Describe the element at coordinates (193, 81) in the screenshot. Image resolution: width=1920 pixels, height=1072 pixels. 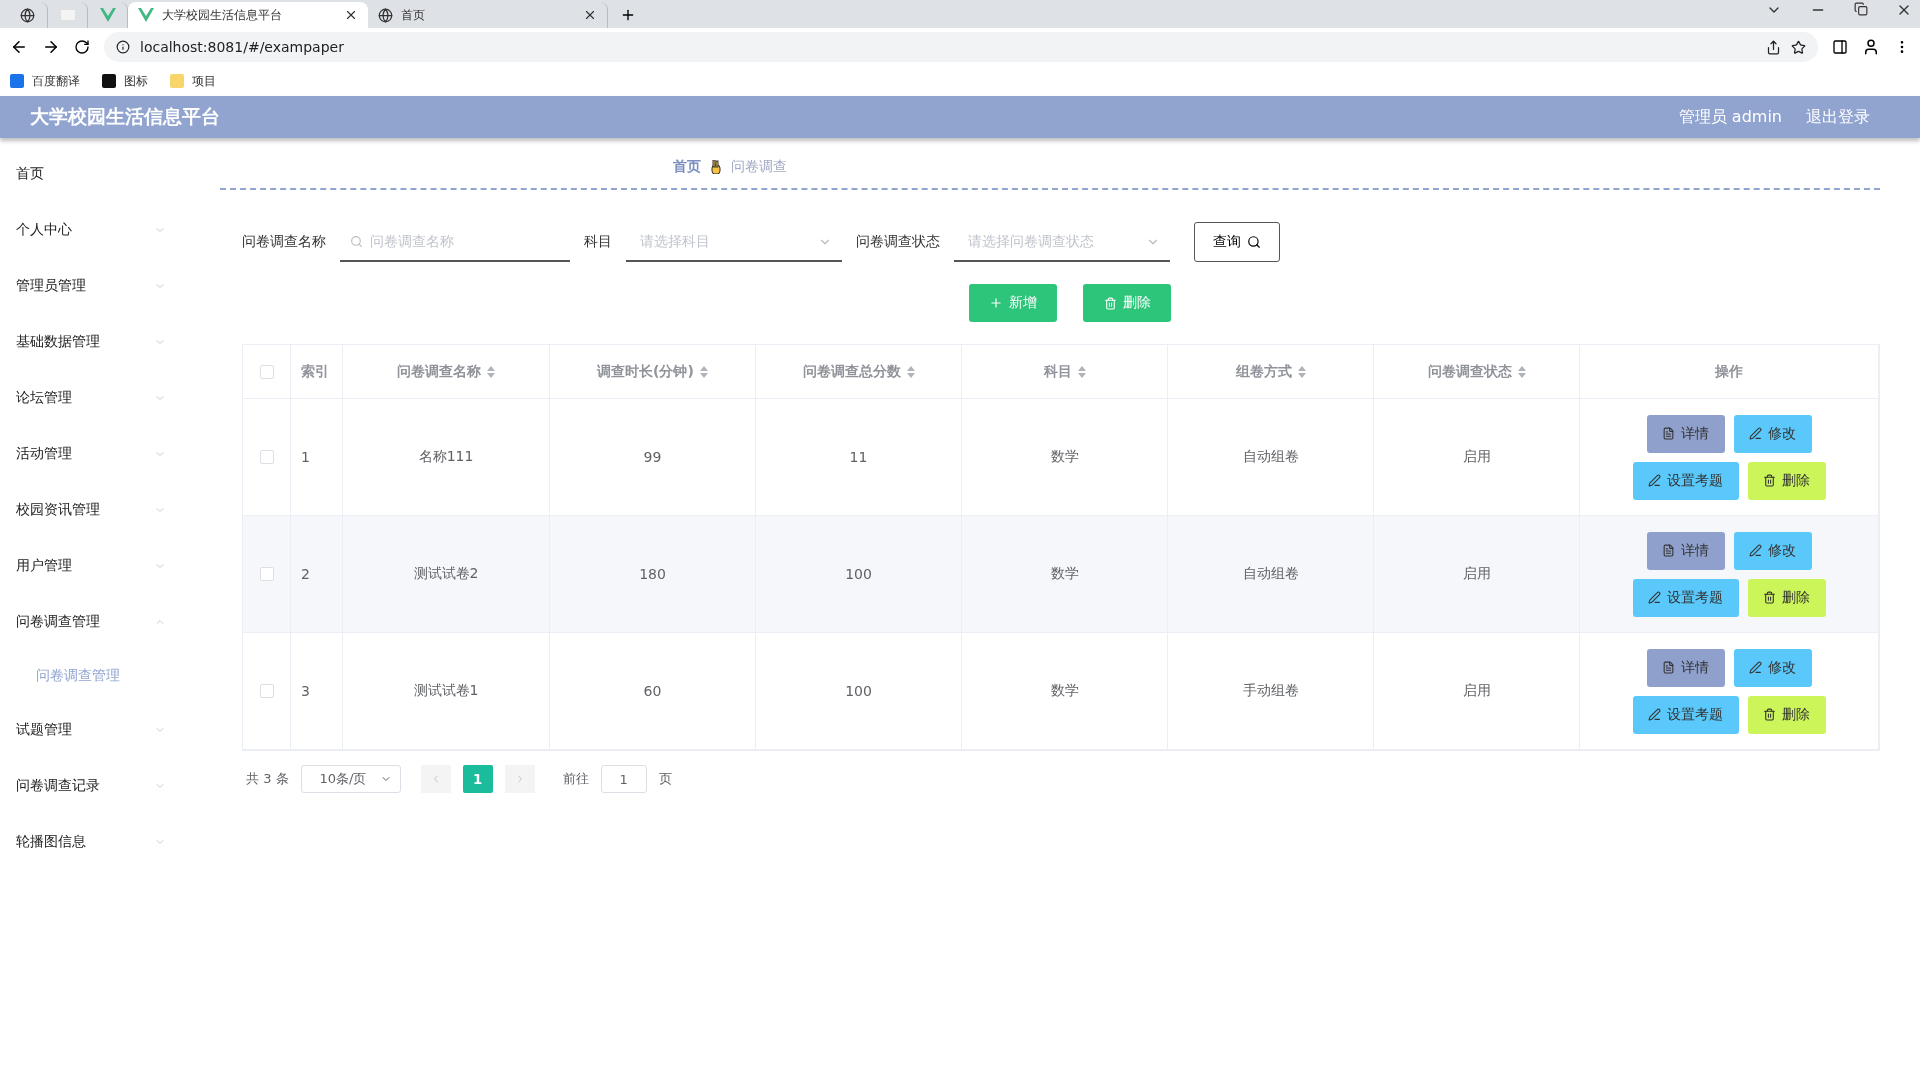
I see `bookmark: 项目` at that location.